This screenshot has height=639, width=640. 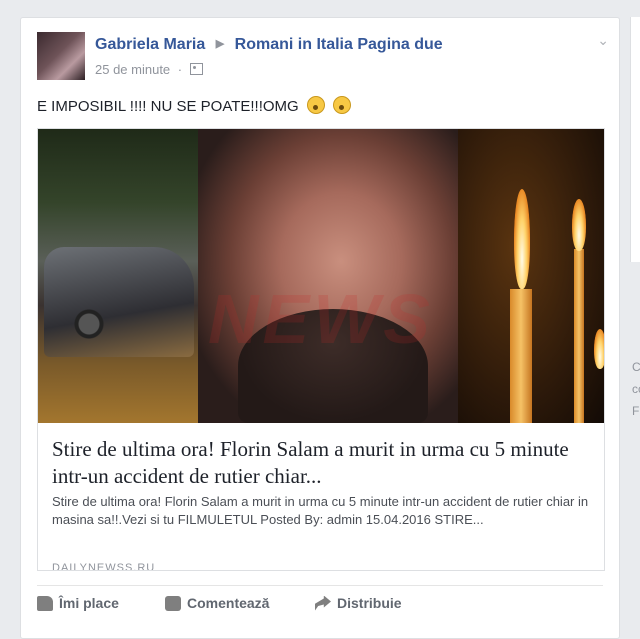 I want to click on post-meta: 25 de minute ·, so click(x=149, y=69).